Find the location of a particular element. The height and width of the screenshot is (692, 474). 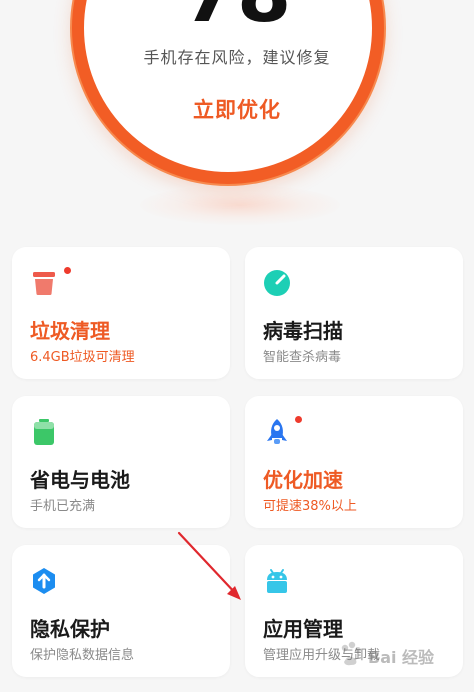

card-virus-scan: 病毒扫描 智能查杀病毒 is located at coordinates (354, 313).